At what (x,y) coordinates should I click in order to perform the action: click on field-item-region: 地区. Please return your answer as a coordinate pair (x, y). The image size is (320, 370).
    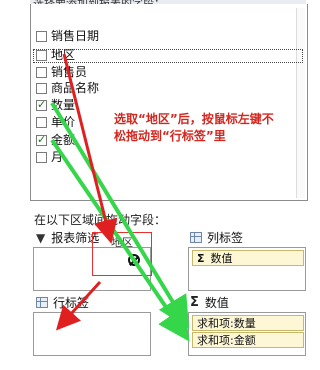
    Looking at the image, I should click on (55, 55).